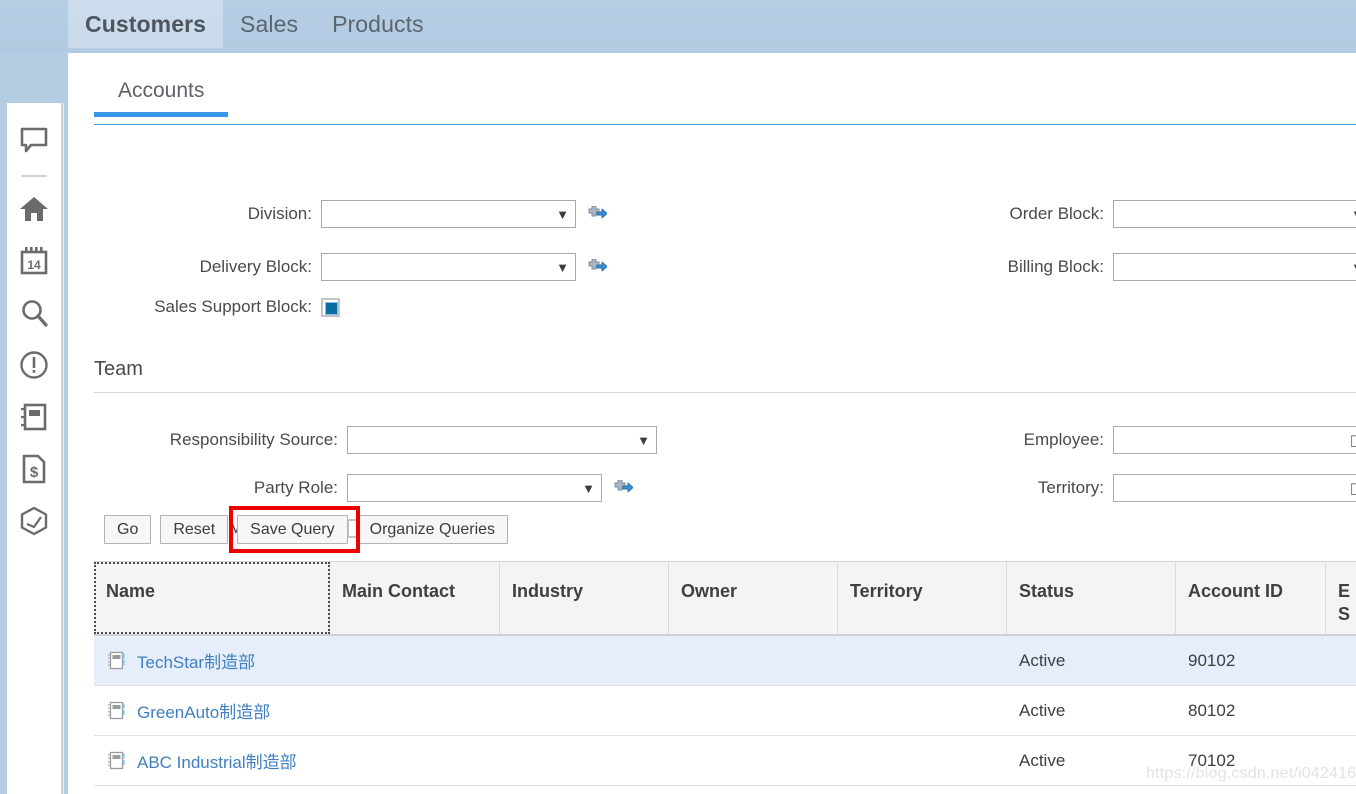 Image resolution: width=1356 pixels, height=794 pixels. Describe the element at coordinates (35, 448) in the screenshot. I see `sidebar-rail: 14 $` at that location.